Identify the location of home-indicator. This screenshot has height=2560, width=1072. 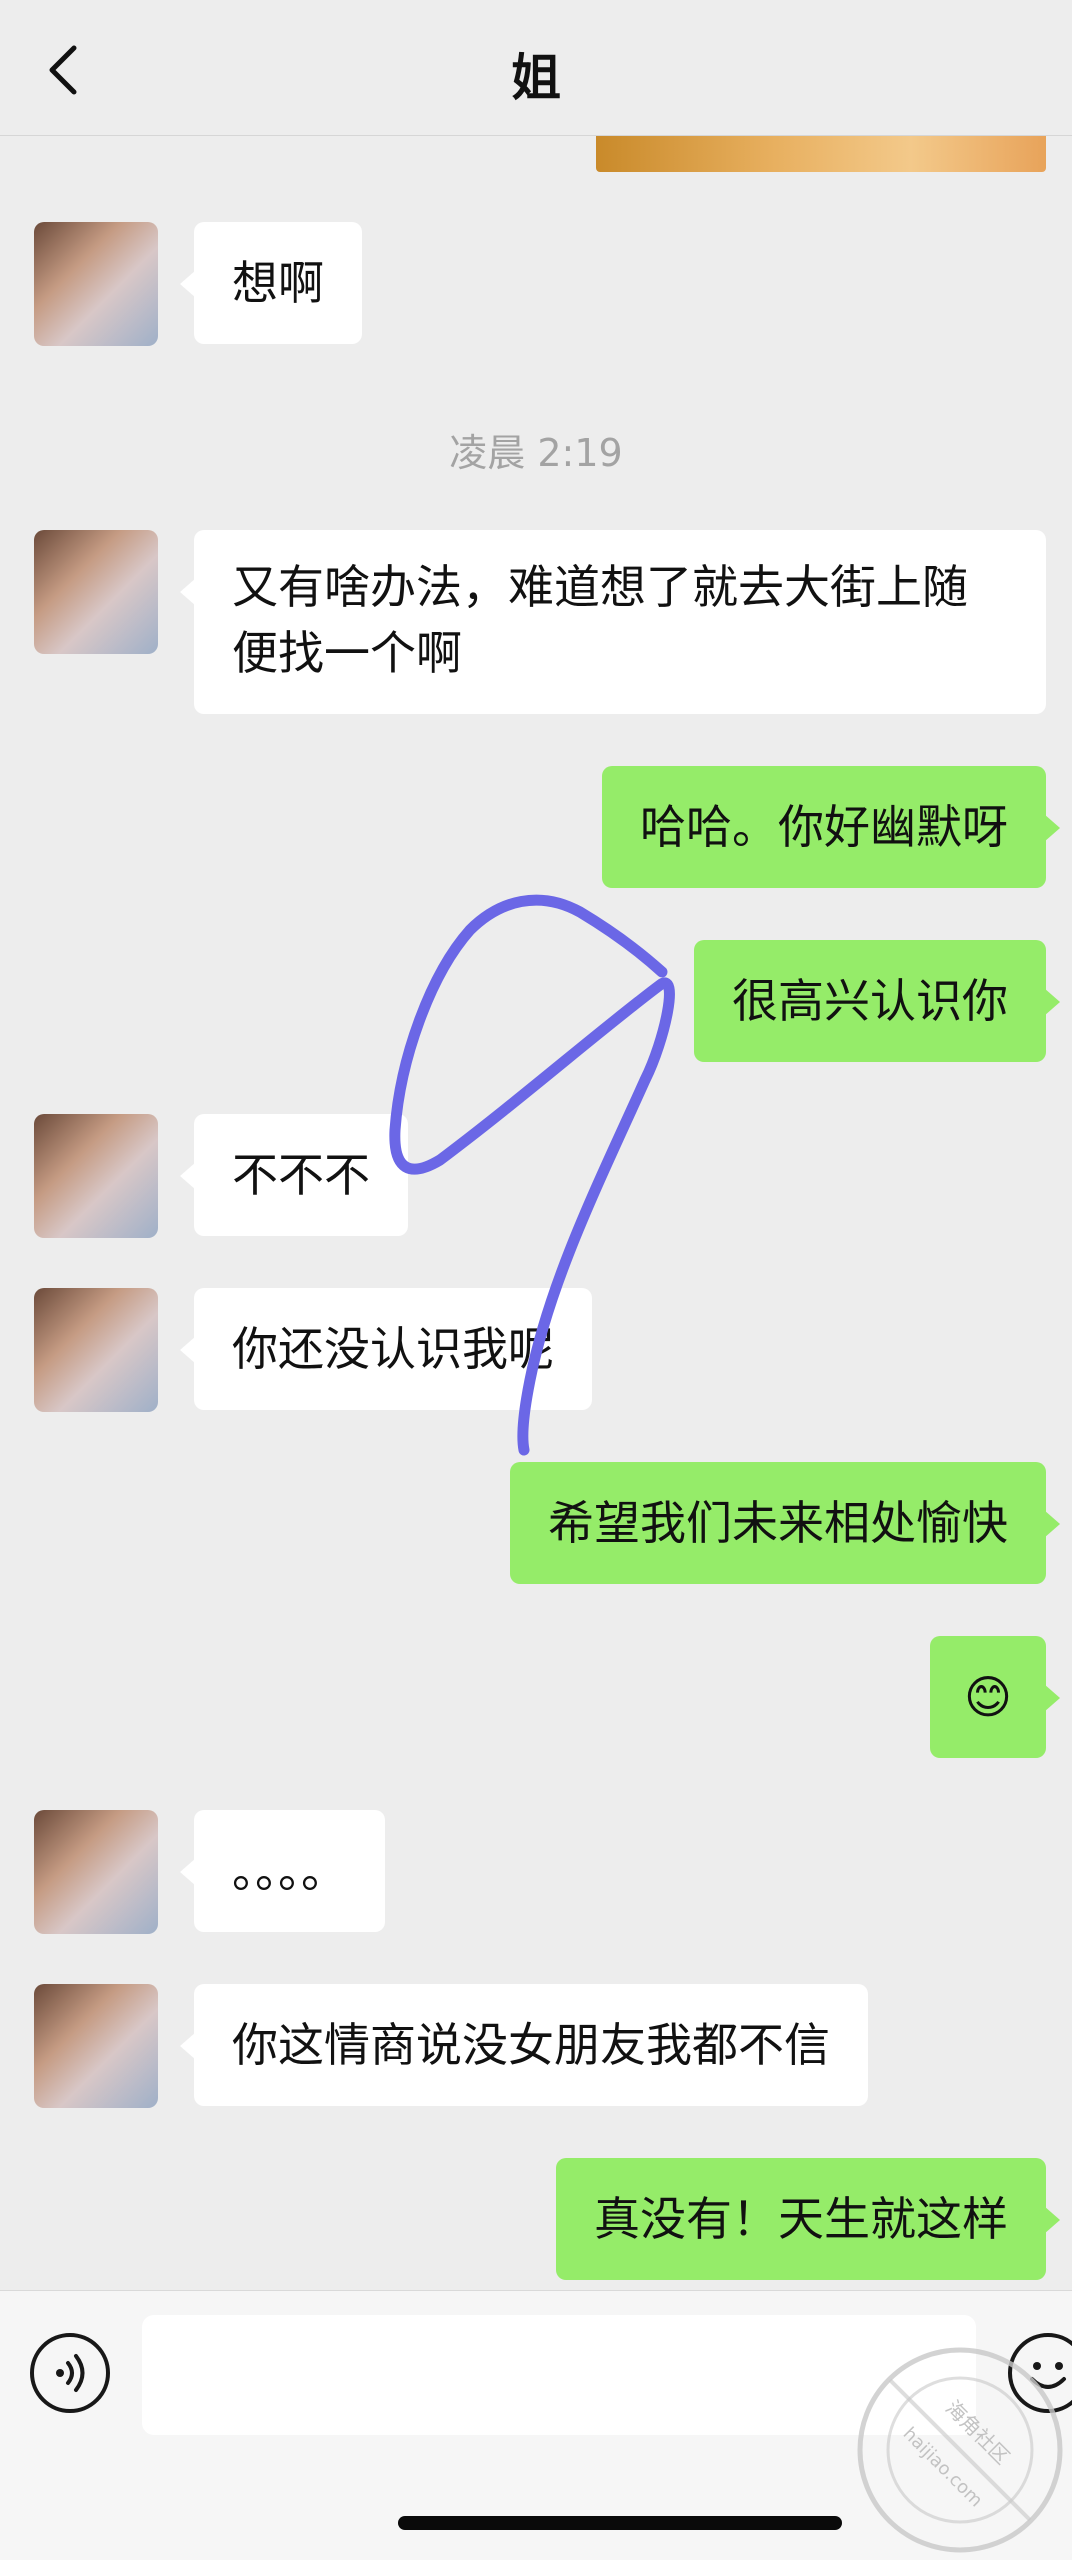
(620, 2523).